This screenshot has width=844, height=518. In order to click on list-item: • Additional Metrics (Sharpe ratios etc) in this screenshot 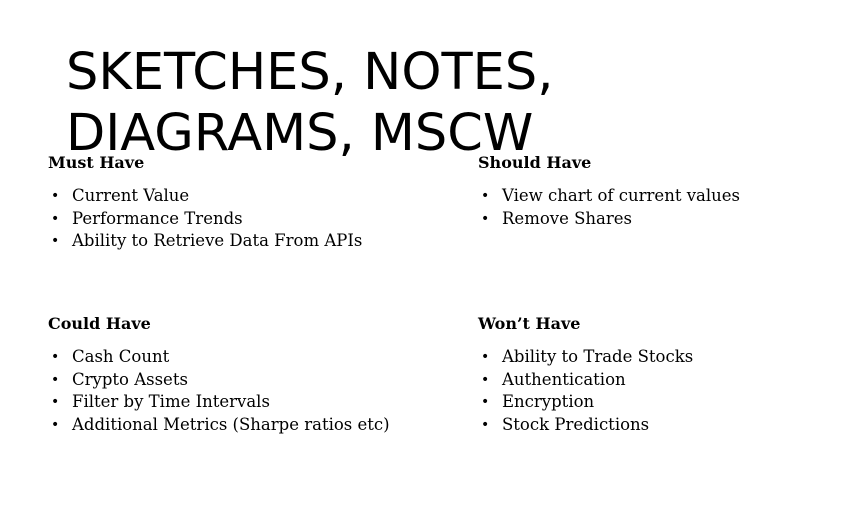, I will do `click(238, 425)`.